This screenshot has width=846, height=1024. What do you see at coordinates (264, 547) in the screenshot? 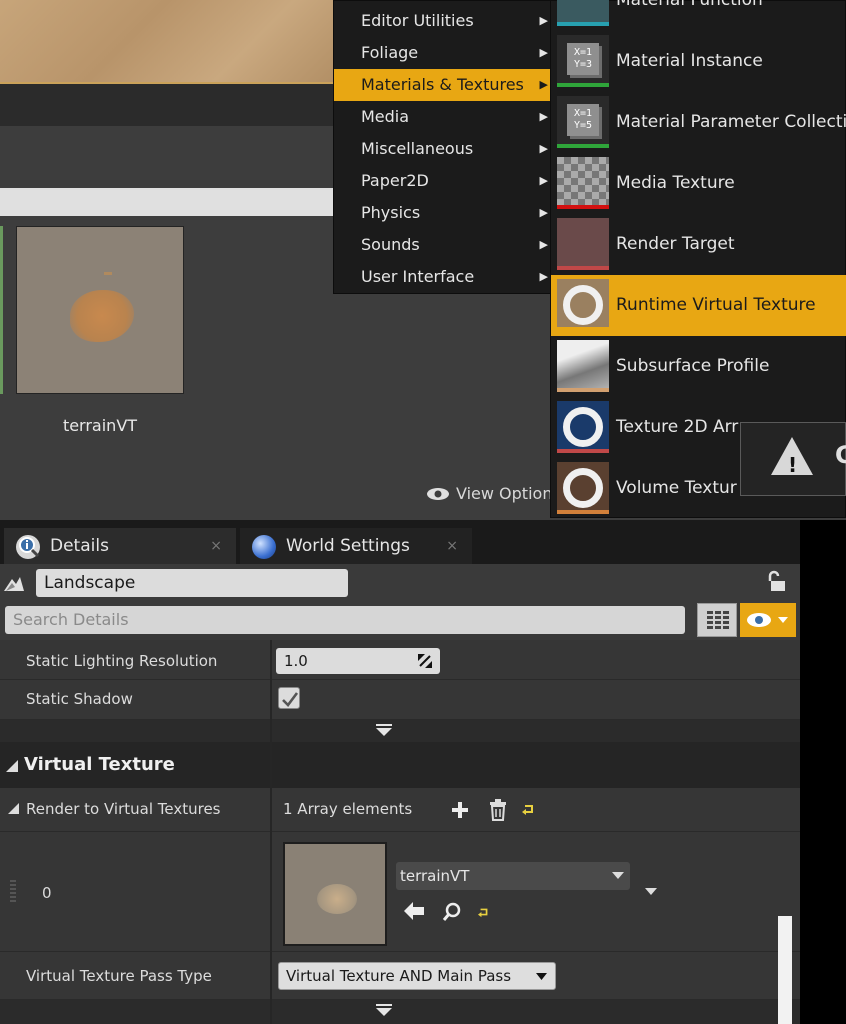
I see `globe-icon` at bounding box center [264, 547].